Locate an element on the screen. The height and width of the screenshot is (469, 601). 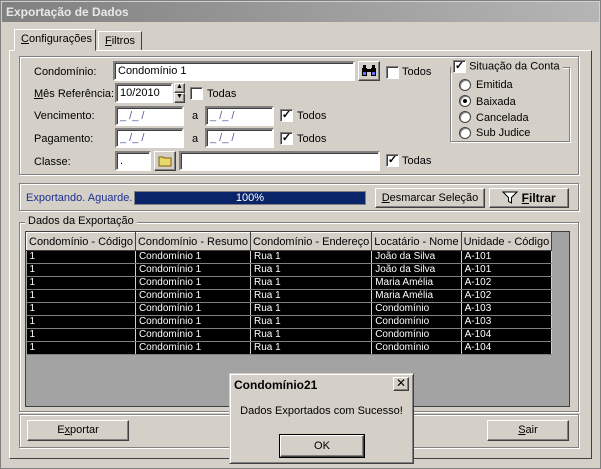
radio-emitida is located at coordinates (465, 85).